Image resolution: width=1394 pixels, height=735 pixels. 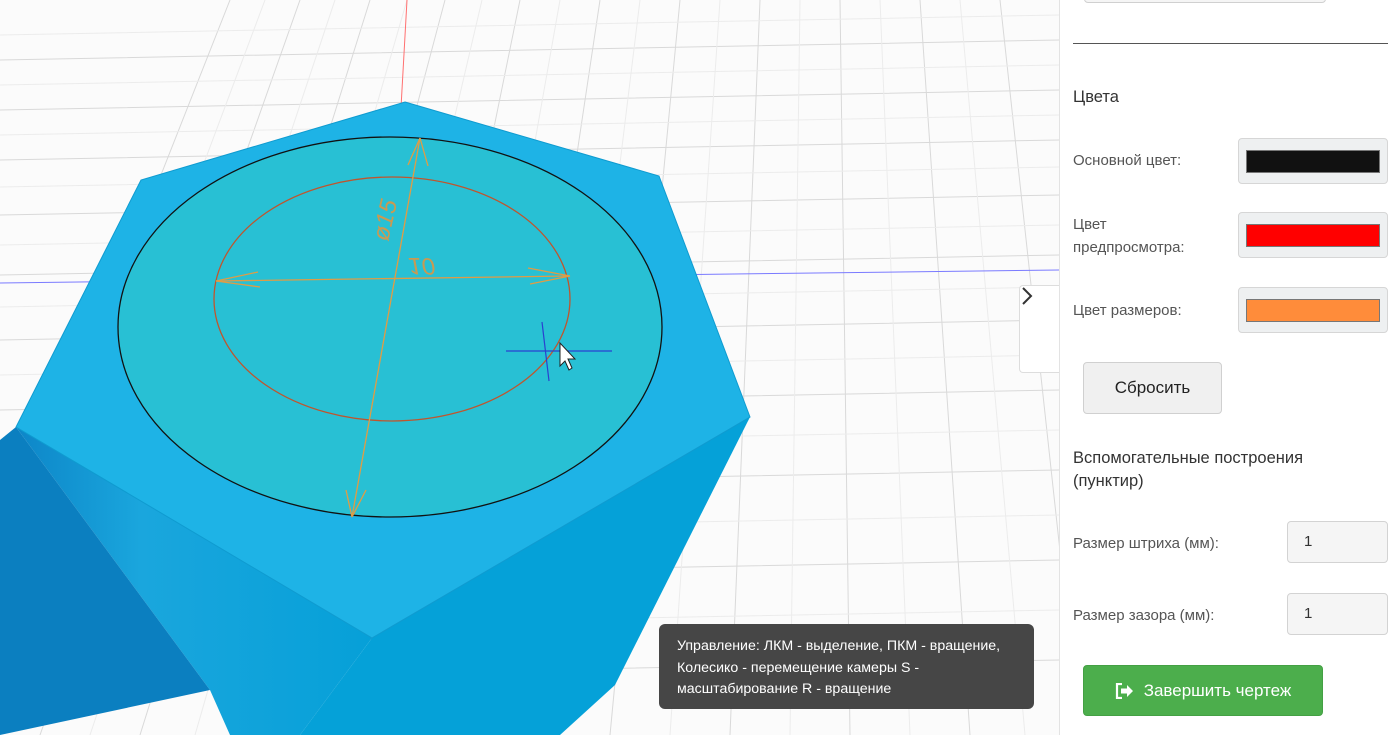 I want to click on preview-color-picker, so click(x=1313, y=235).